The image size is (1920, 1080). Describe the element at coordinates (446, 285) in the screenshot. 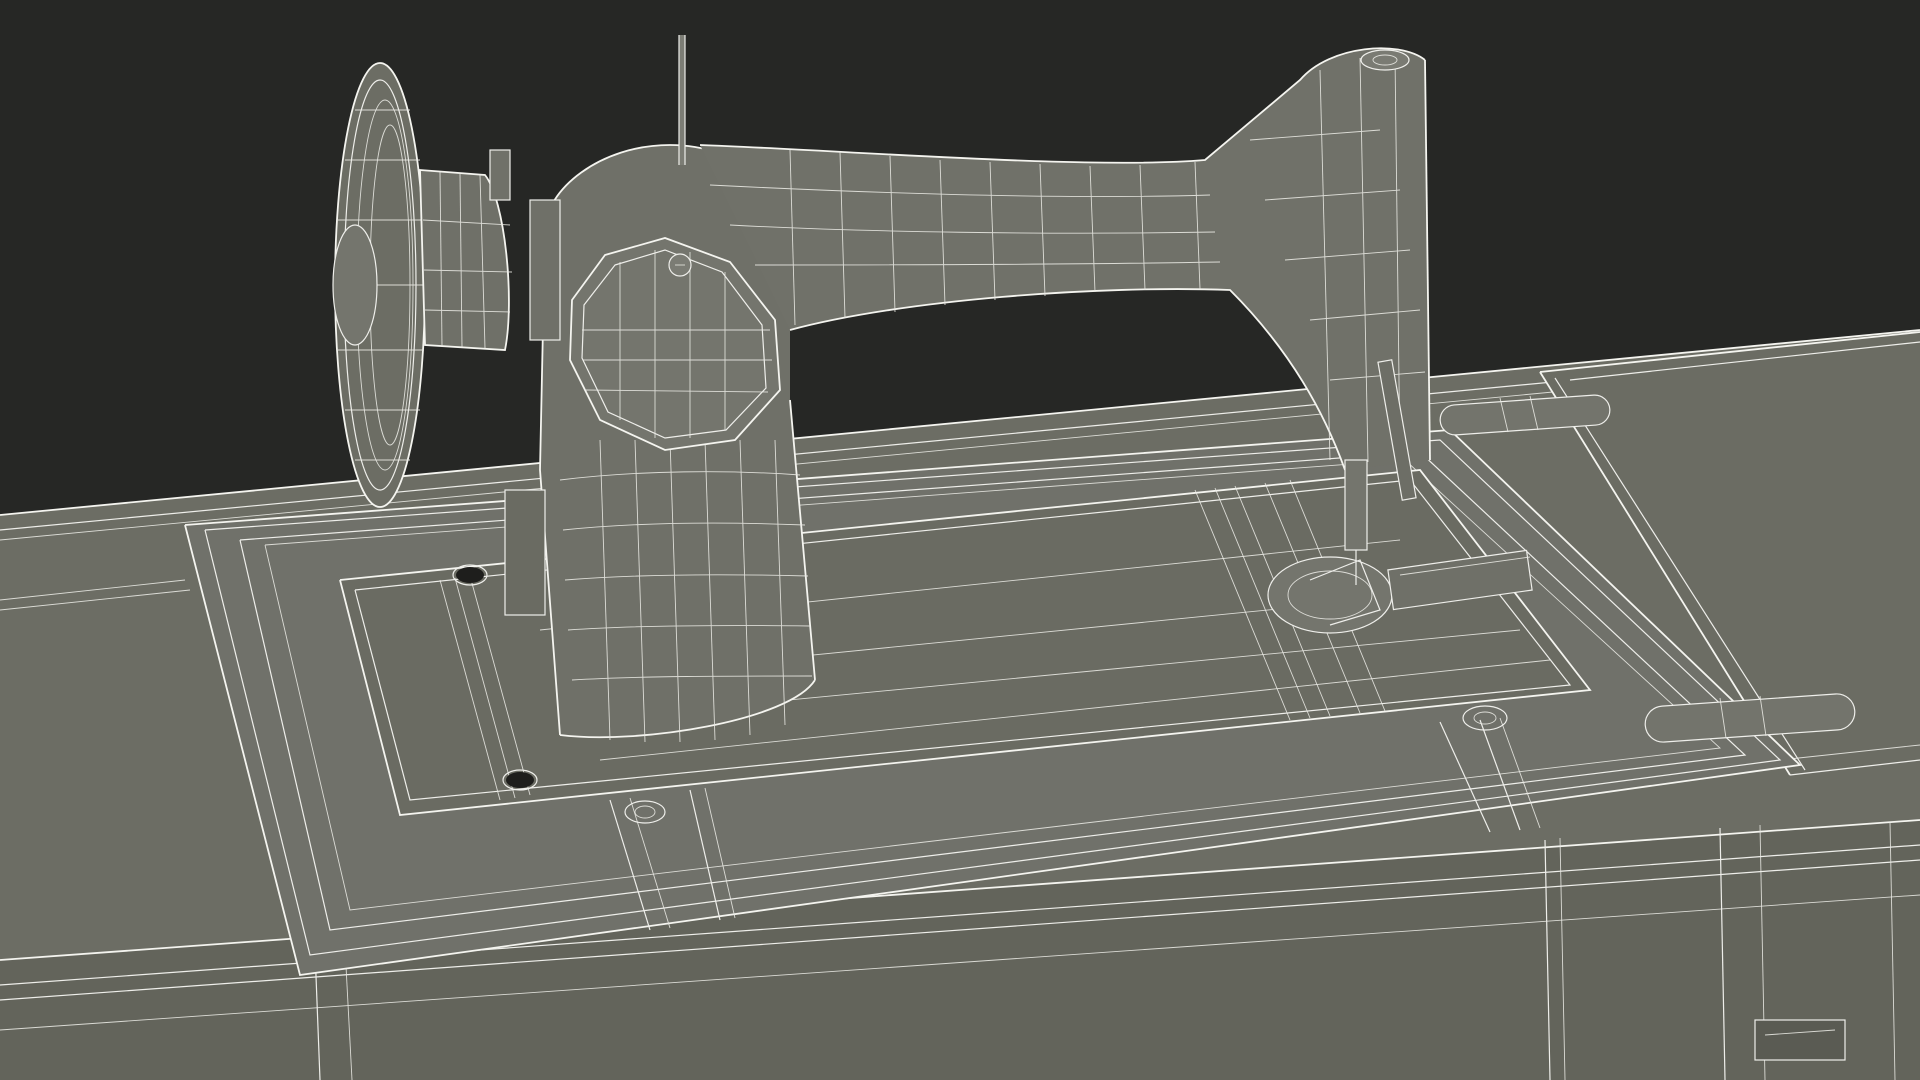

I see `handwheel` at that location.